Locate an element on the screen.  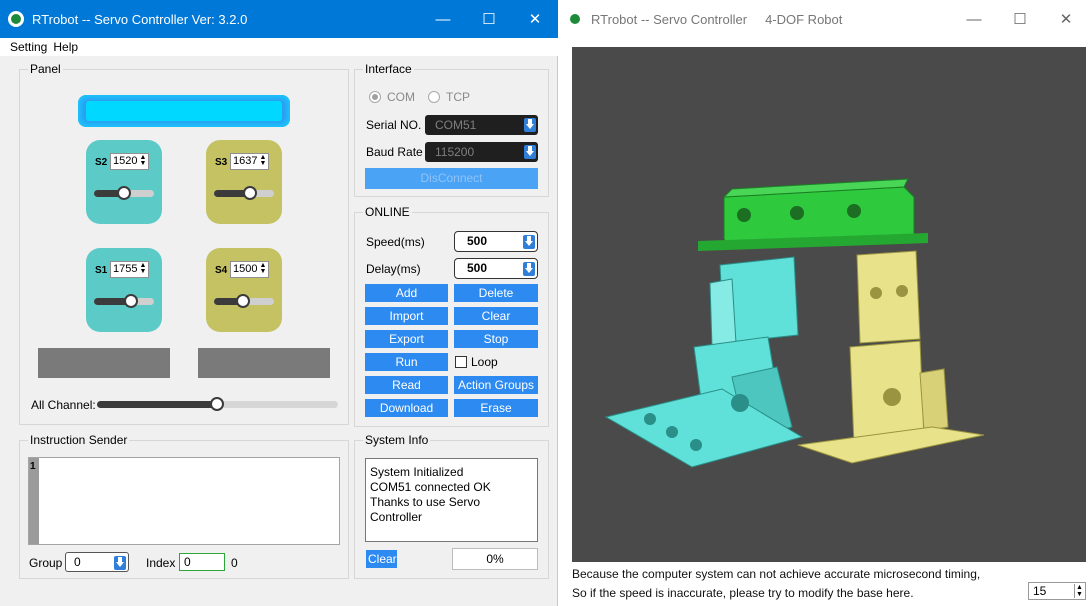
import-button: Import is located at coordinates (406, 316).